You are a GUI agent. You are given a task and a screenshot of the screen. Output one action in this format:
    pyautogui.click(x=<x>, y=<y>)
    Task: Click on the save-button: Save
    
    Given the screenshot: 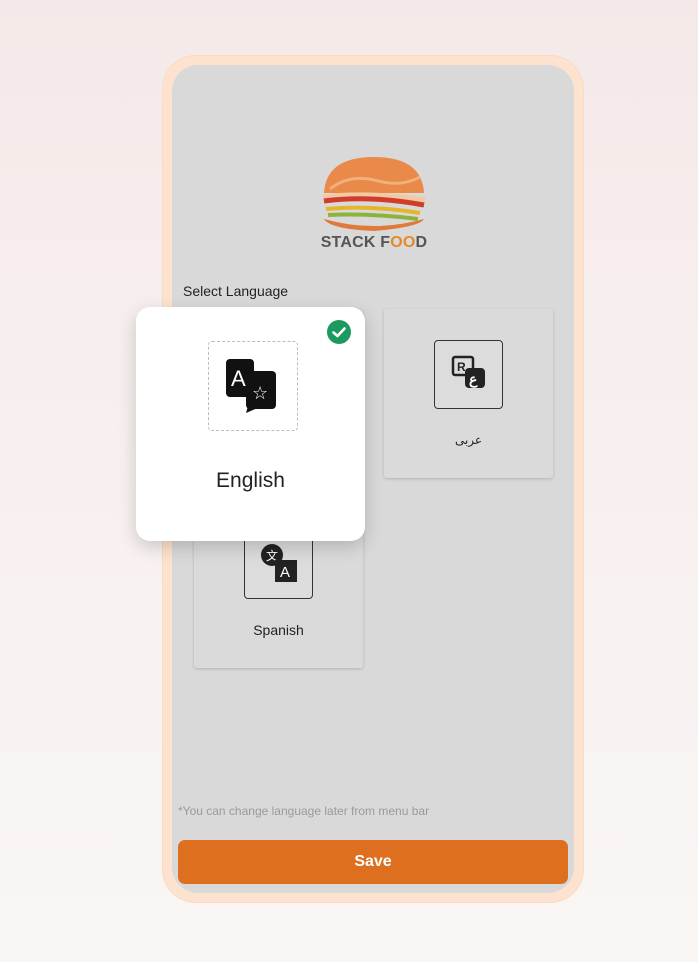 What is the action you would take?
    pyautogui.click(x=373, y=862)
    